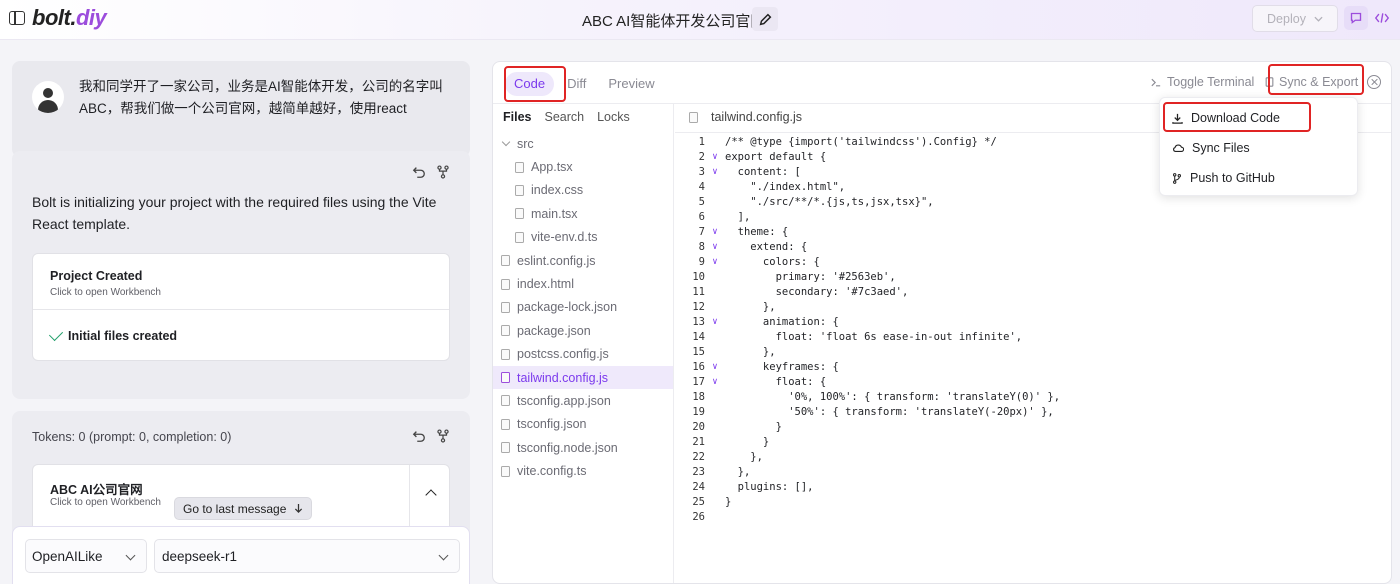 The width and height of the screenshot is (1400, 584). I want to click on logo: bolt.diy, so click(69, 18).